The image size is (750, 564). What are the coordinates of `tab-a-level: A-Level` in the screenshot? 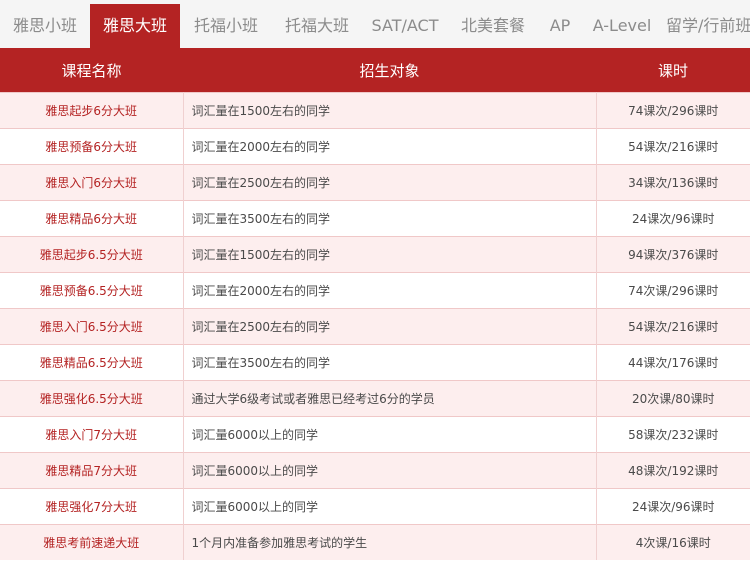 It's located at (622, 26).